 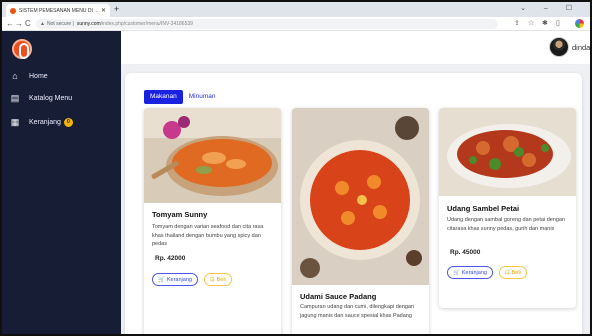 I want to click on extensions-icon: ✱, so click(x=545, y=23).